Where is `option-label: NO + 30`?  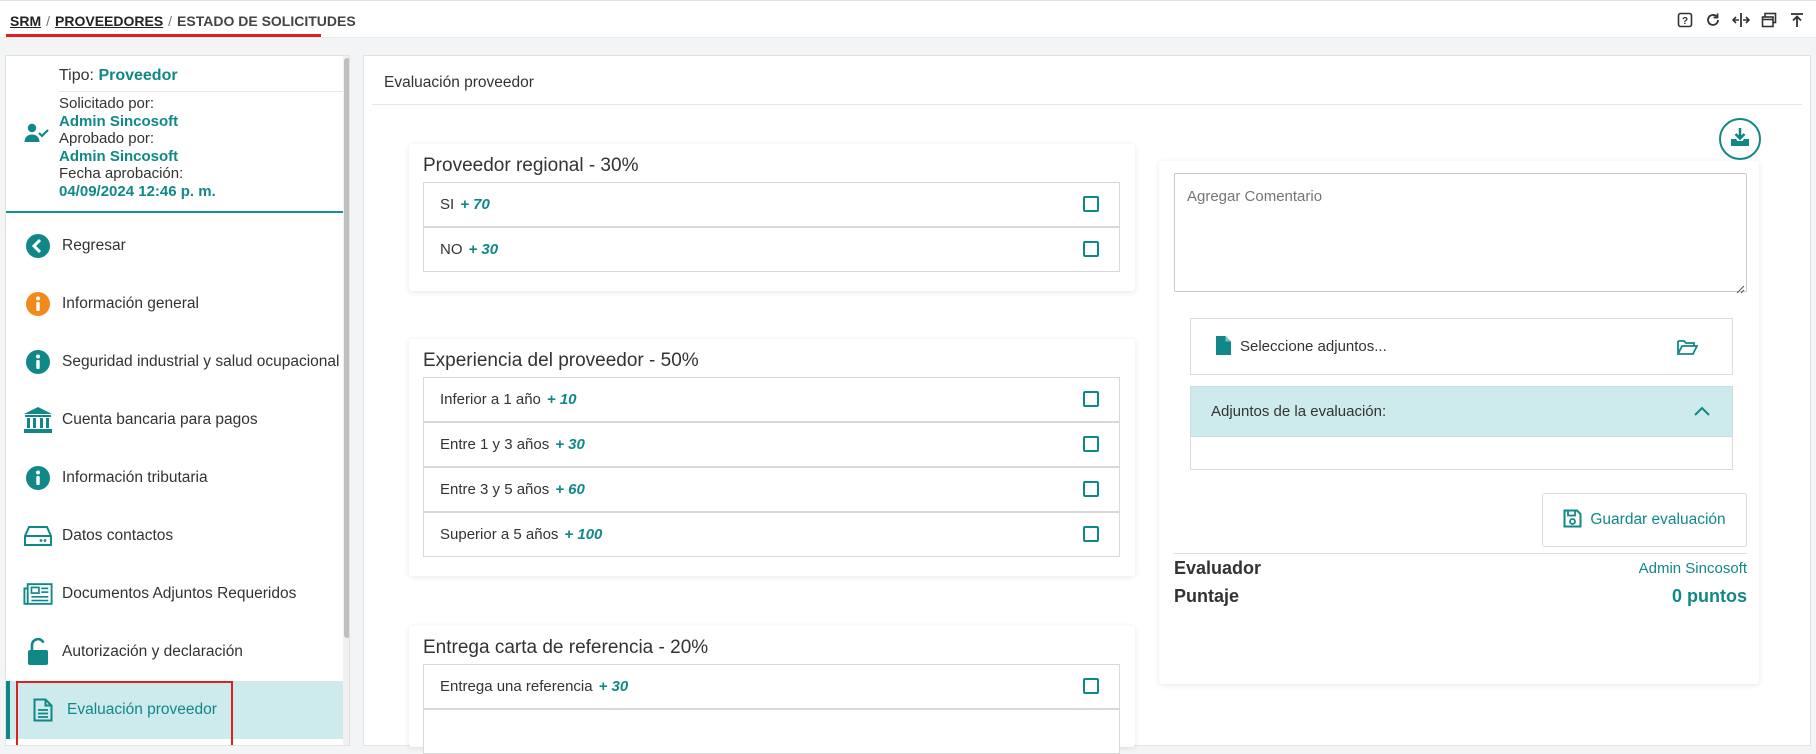 option-label: NO + 30 is located at coordinates (469, 249).